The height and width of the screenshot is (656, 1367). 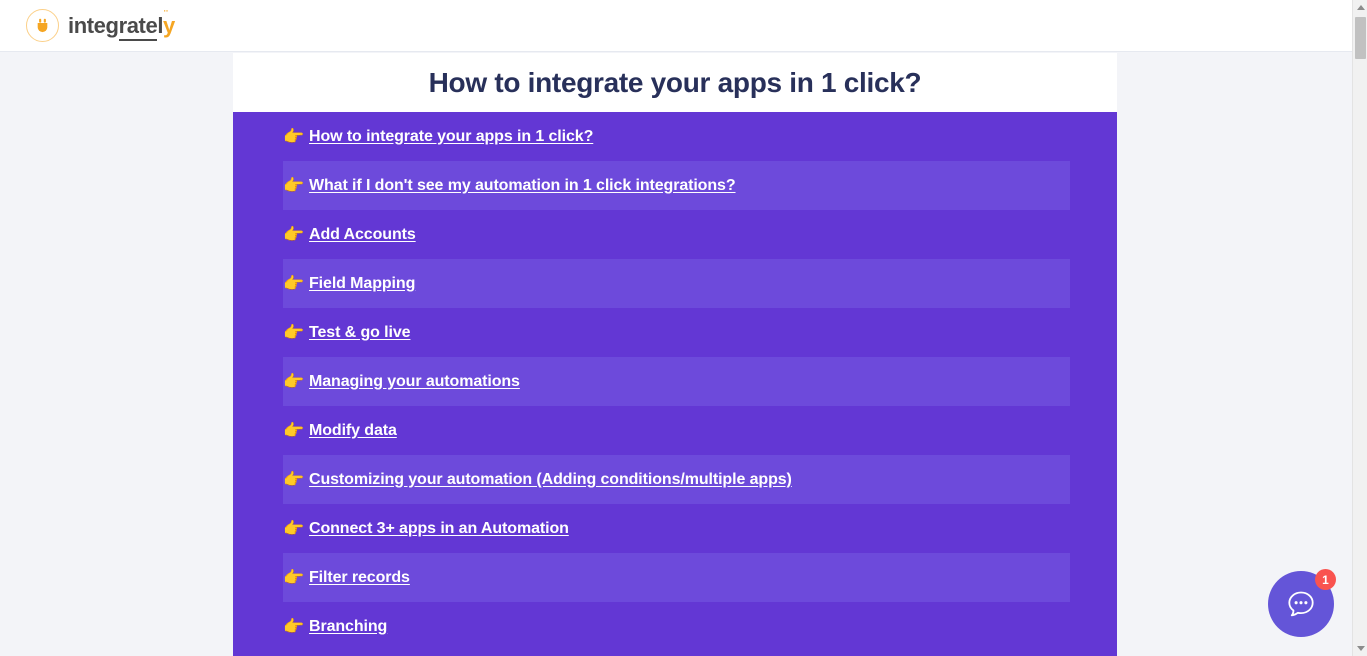 I want to click on plug-icon, so click(x=42, y=25).